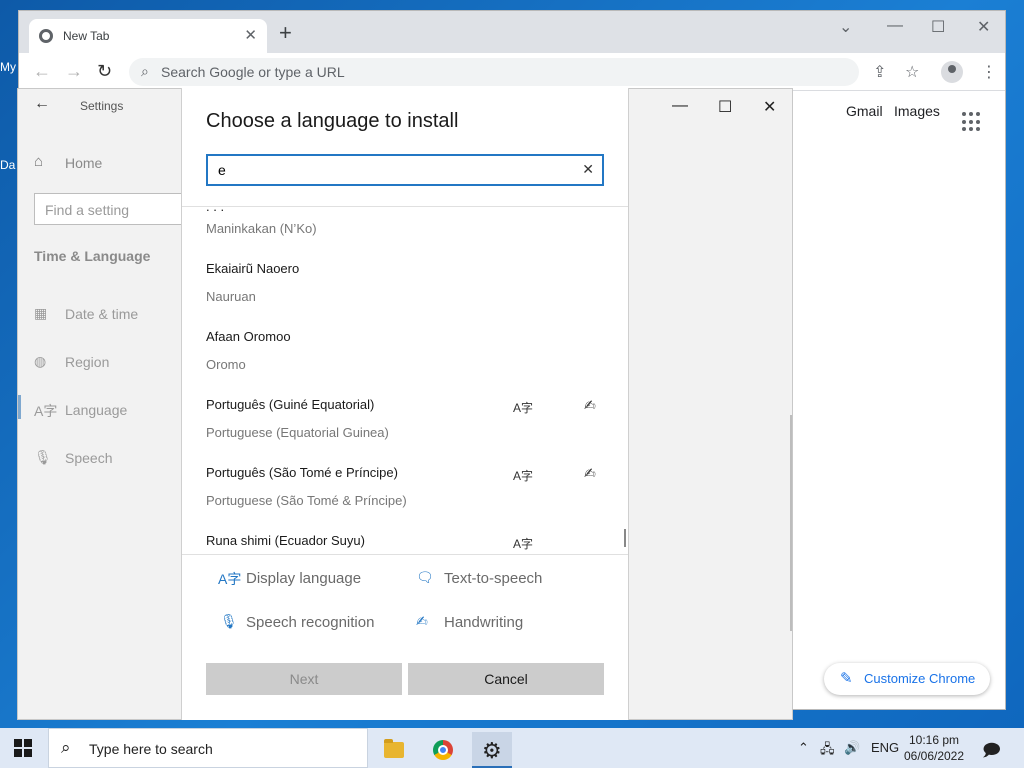 This screenshot has height=768, width=1024. What do you see at coordinates (261, 228) in the screenshot?
I see `language-english-name: Maninkakan (N’Ko)` at bounding box center [261, 228].